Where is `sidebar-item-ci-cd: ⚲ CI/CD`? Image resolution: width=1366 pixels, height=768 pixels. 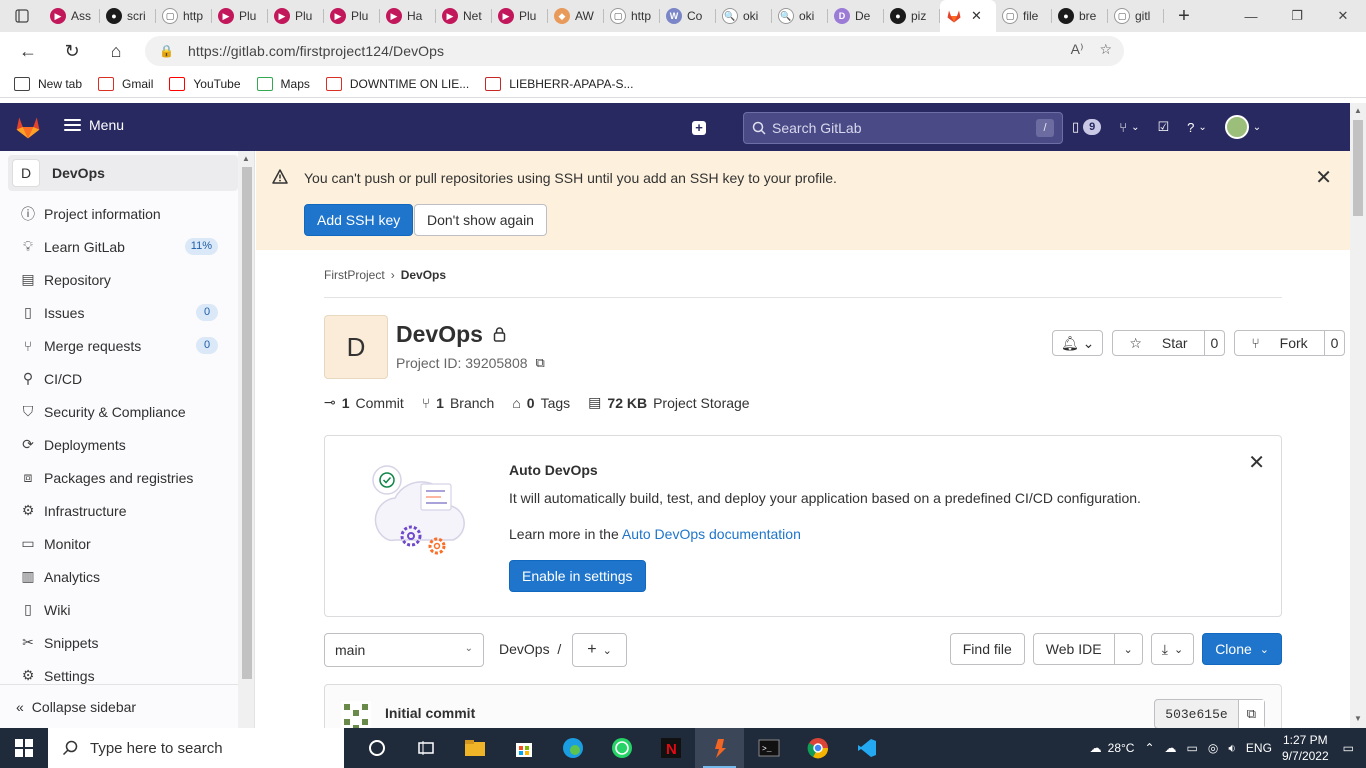
sidebar-item-ci-cd: ⚲ CI/CD is located at coordinates (119, 378).